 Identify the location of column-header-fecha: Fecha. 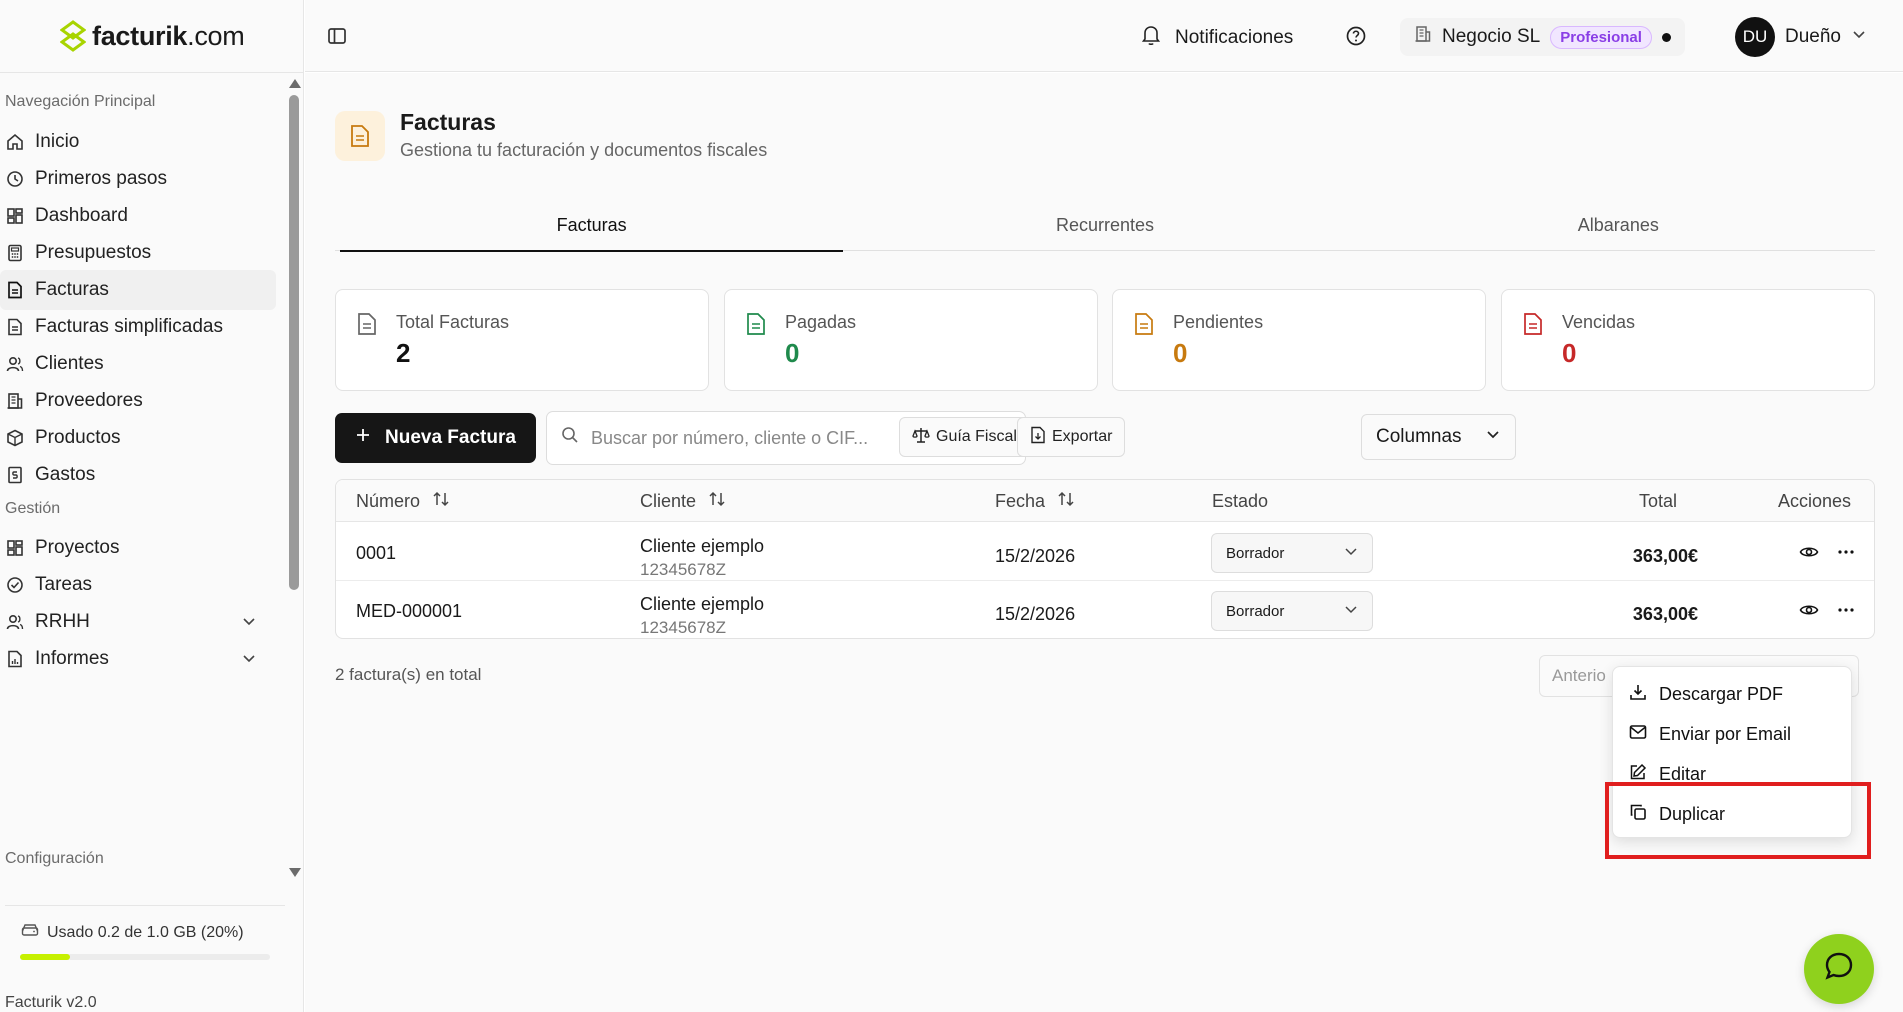
(1035, 501).